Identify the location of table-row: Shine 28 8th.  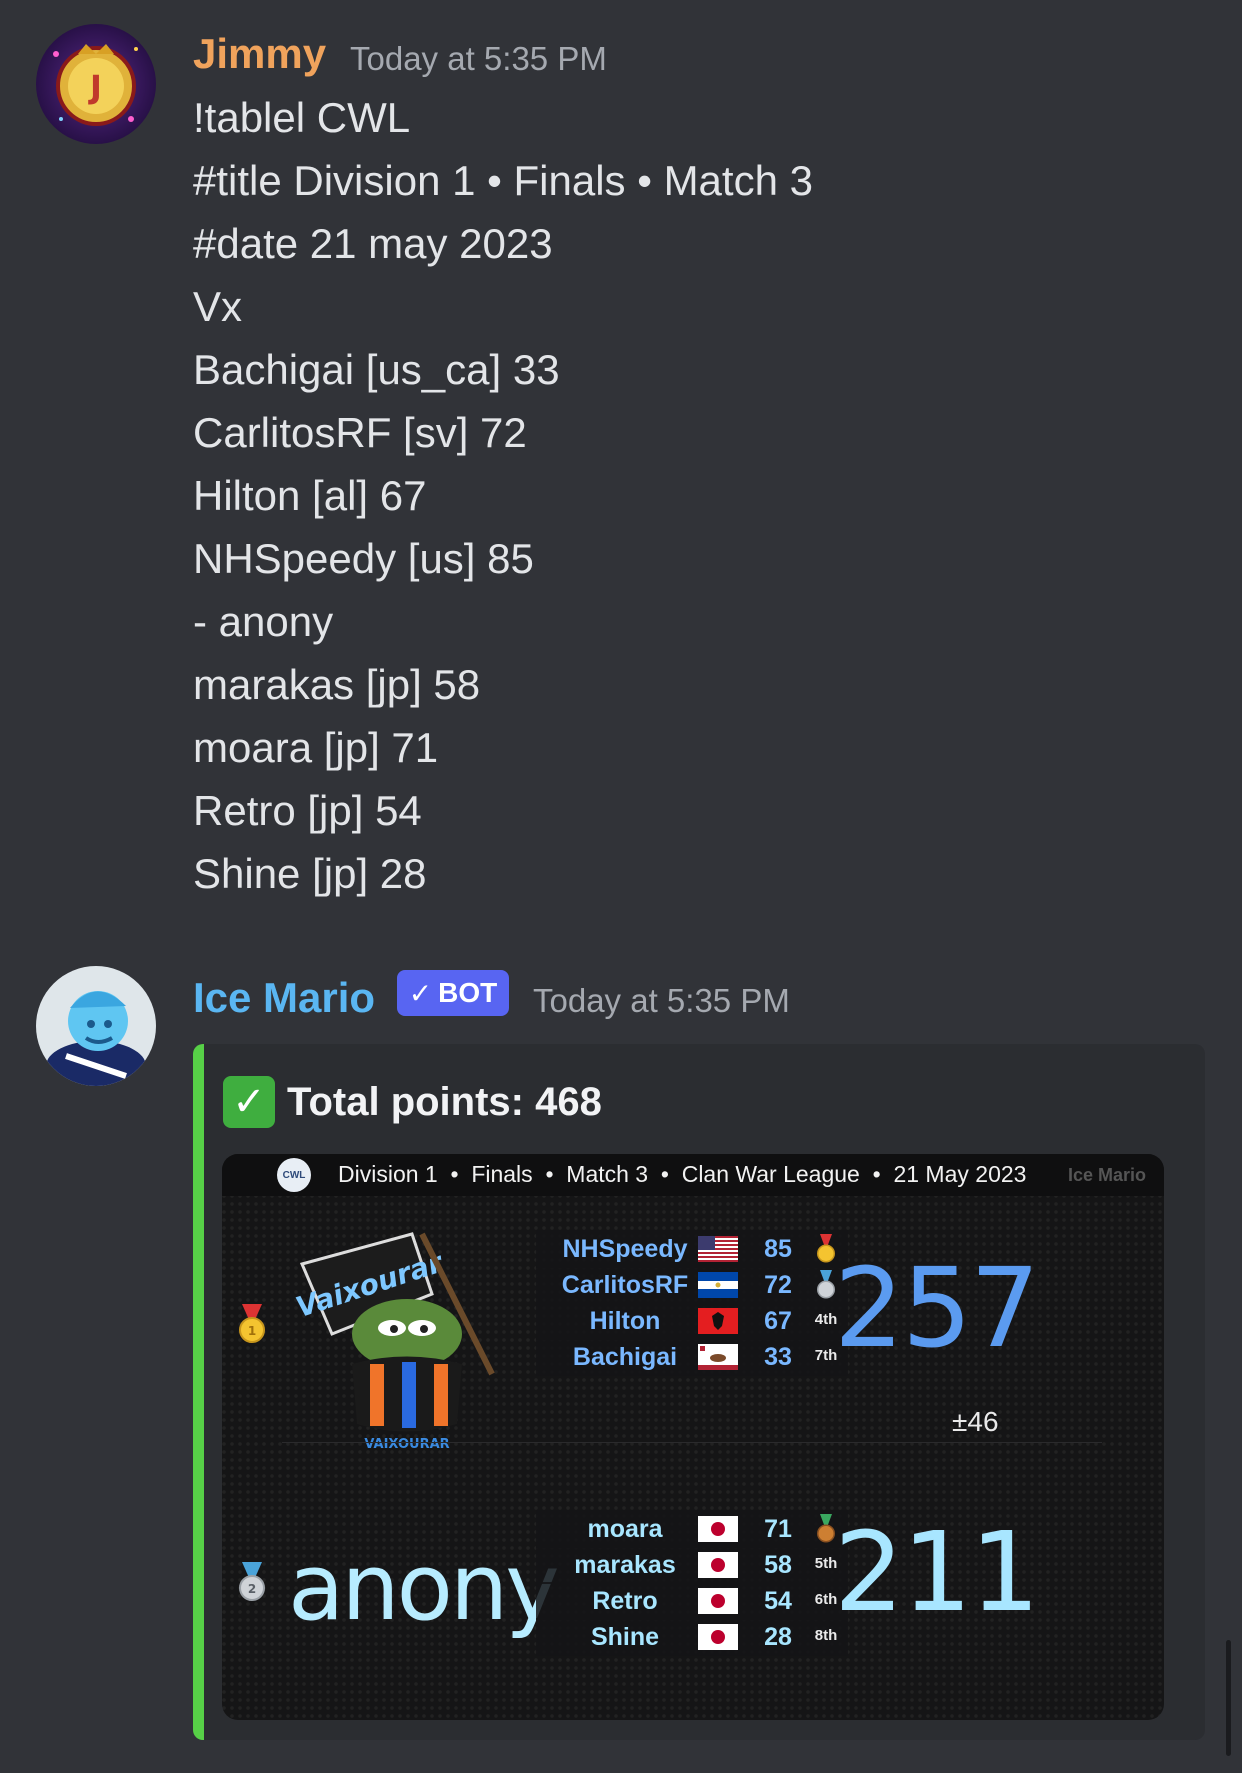
(692, 1637).